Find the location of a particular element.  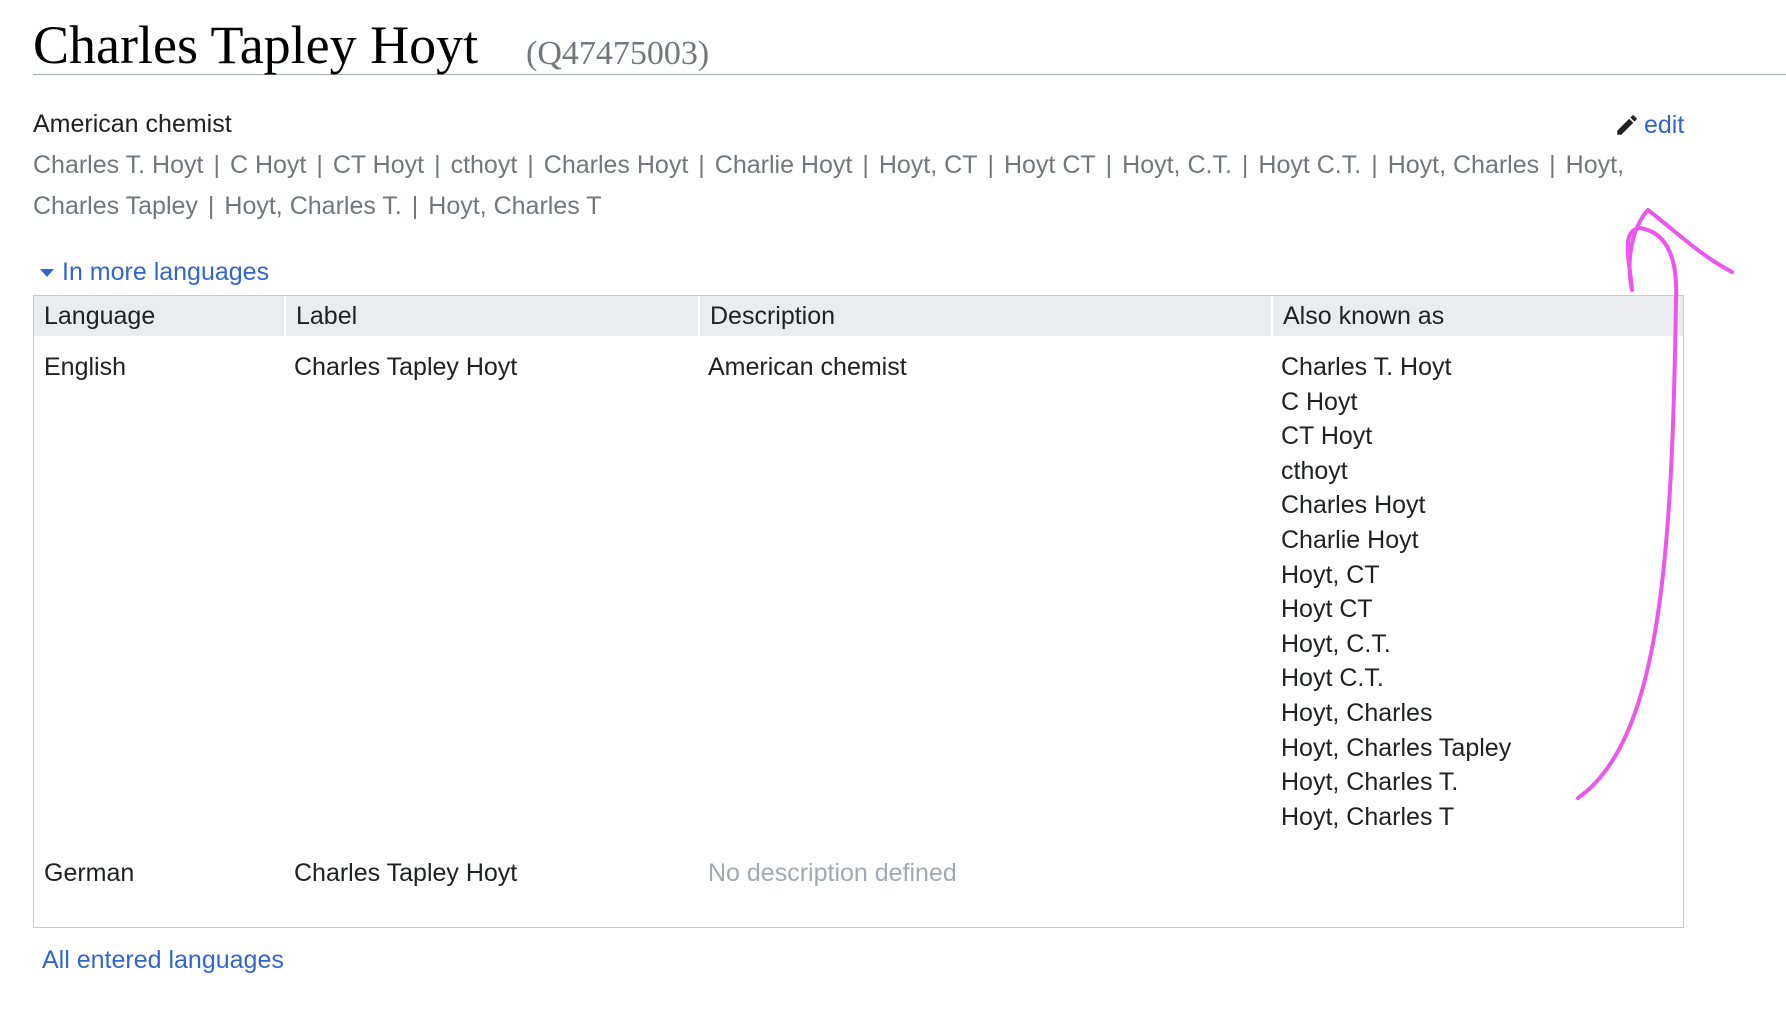

column-header-description: Description is located at coordinates (984, 316).